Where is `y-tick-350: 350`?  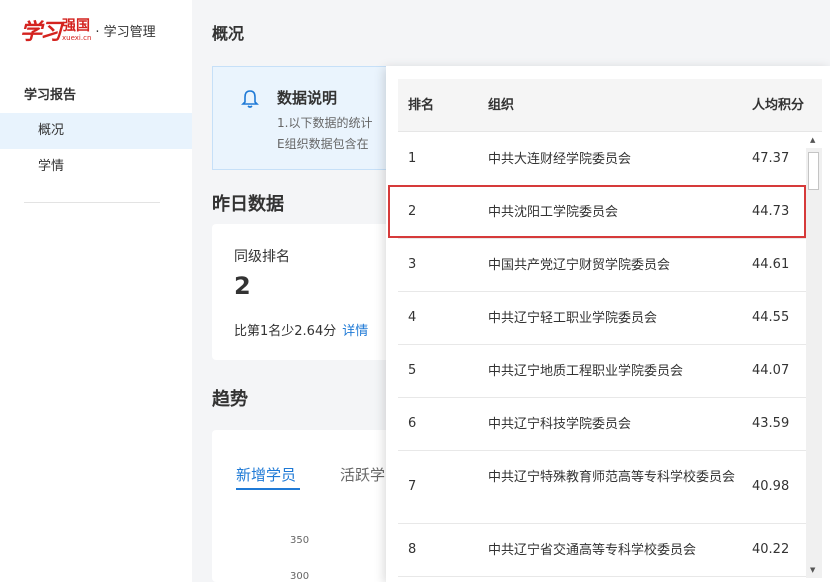 y-tick-350: 350 is located at coordinates (300, 540).